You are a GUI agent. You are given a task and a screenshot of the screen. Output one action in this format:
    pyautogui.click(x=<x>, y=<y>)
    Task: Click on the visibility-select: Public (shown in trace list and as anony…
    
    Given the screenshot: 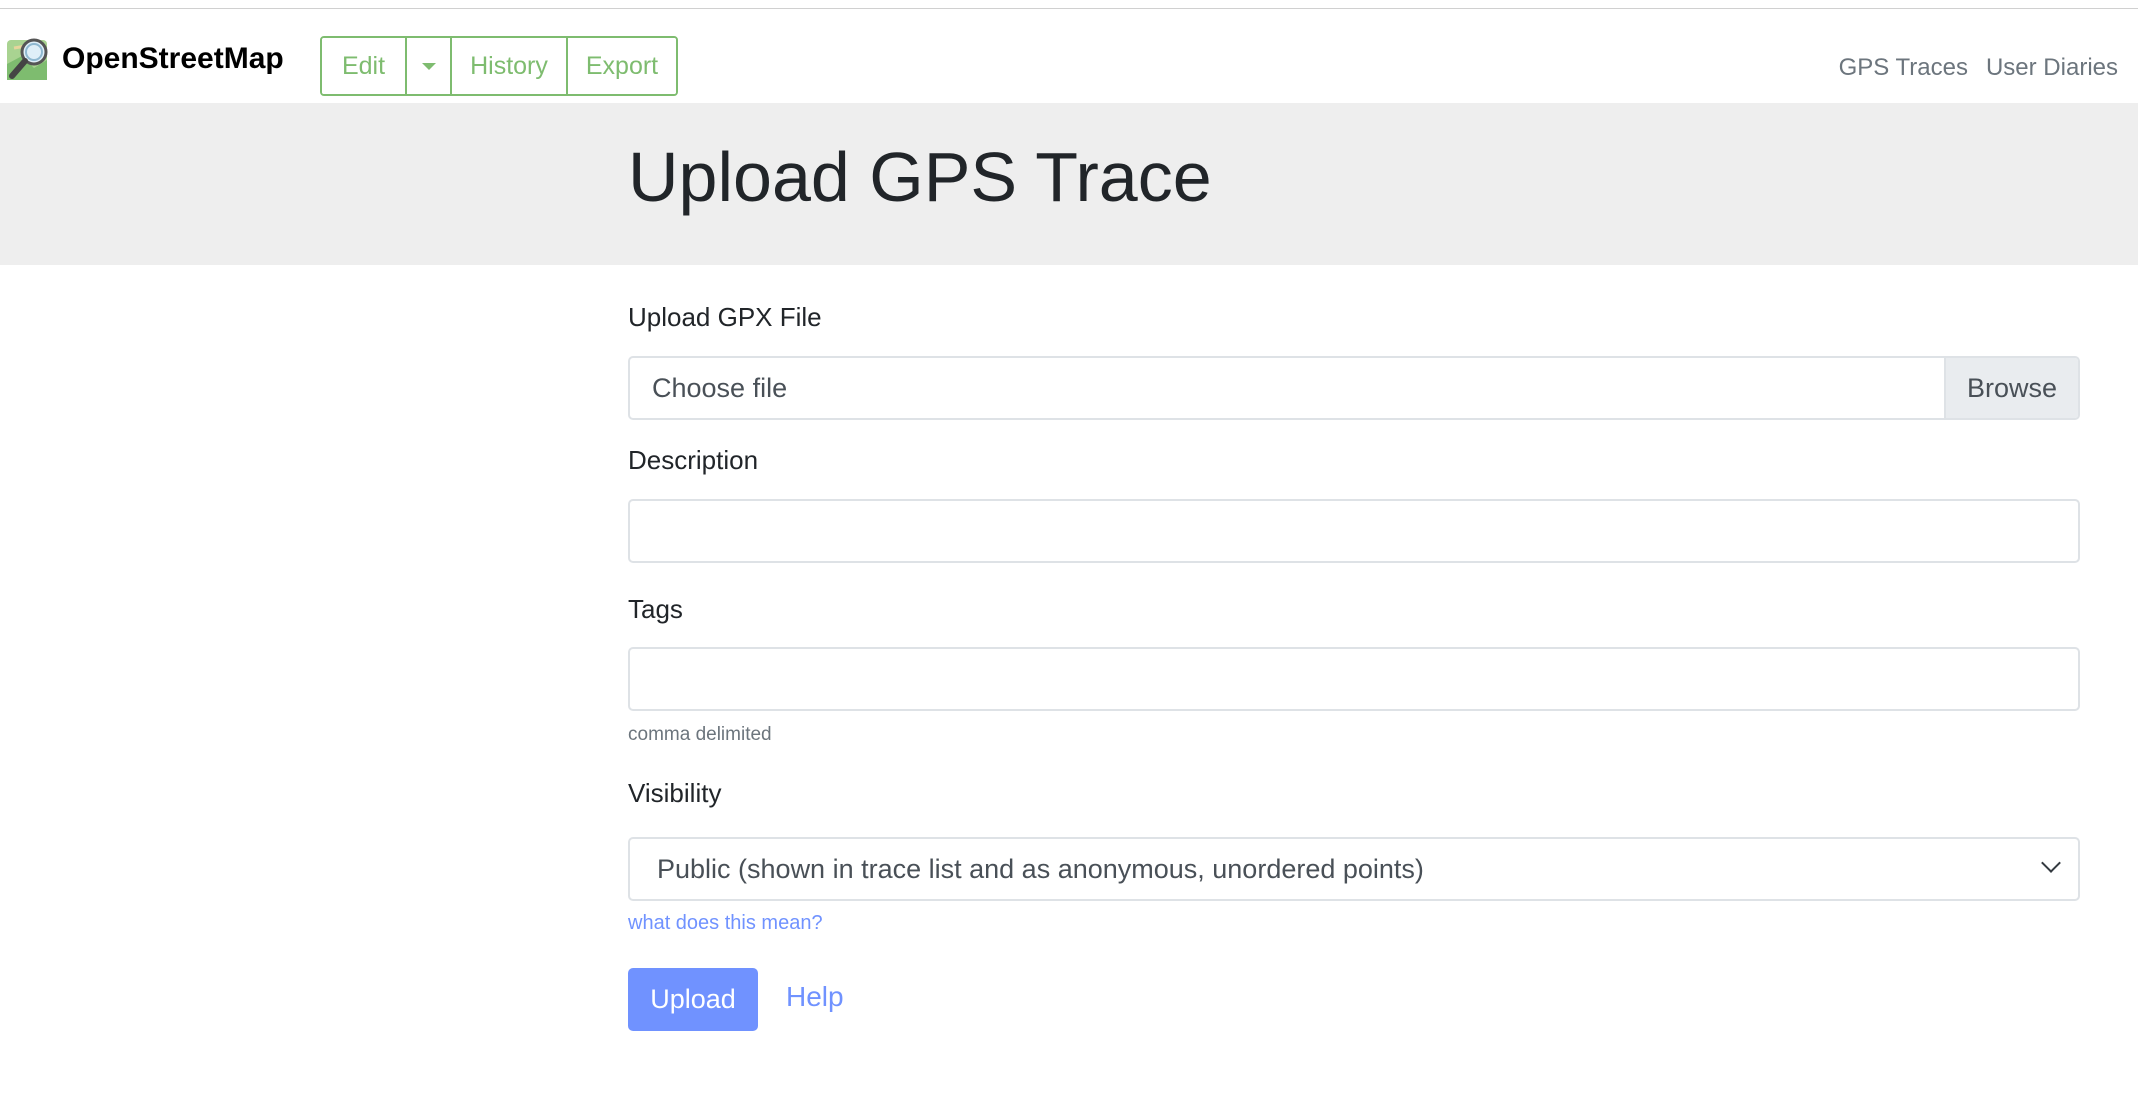 What is the action you would take?
    pyautogui.click(x=1354, y=869)
    